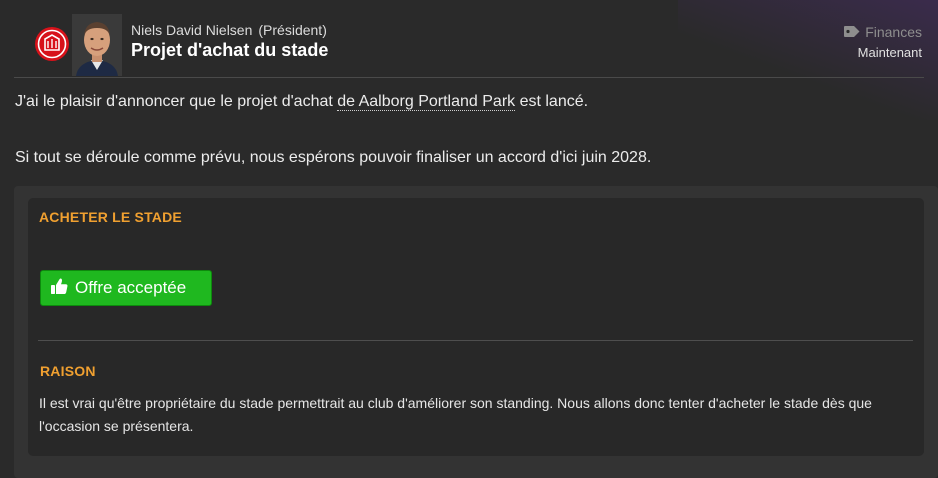  What do you see at coordinates (469, 77) in the screenshot?
I see `header-divider` at bounding box center [469, 77].